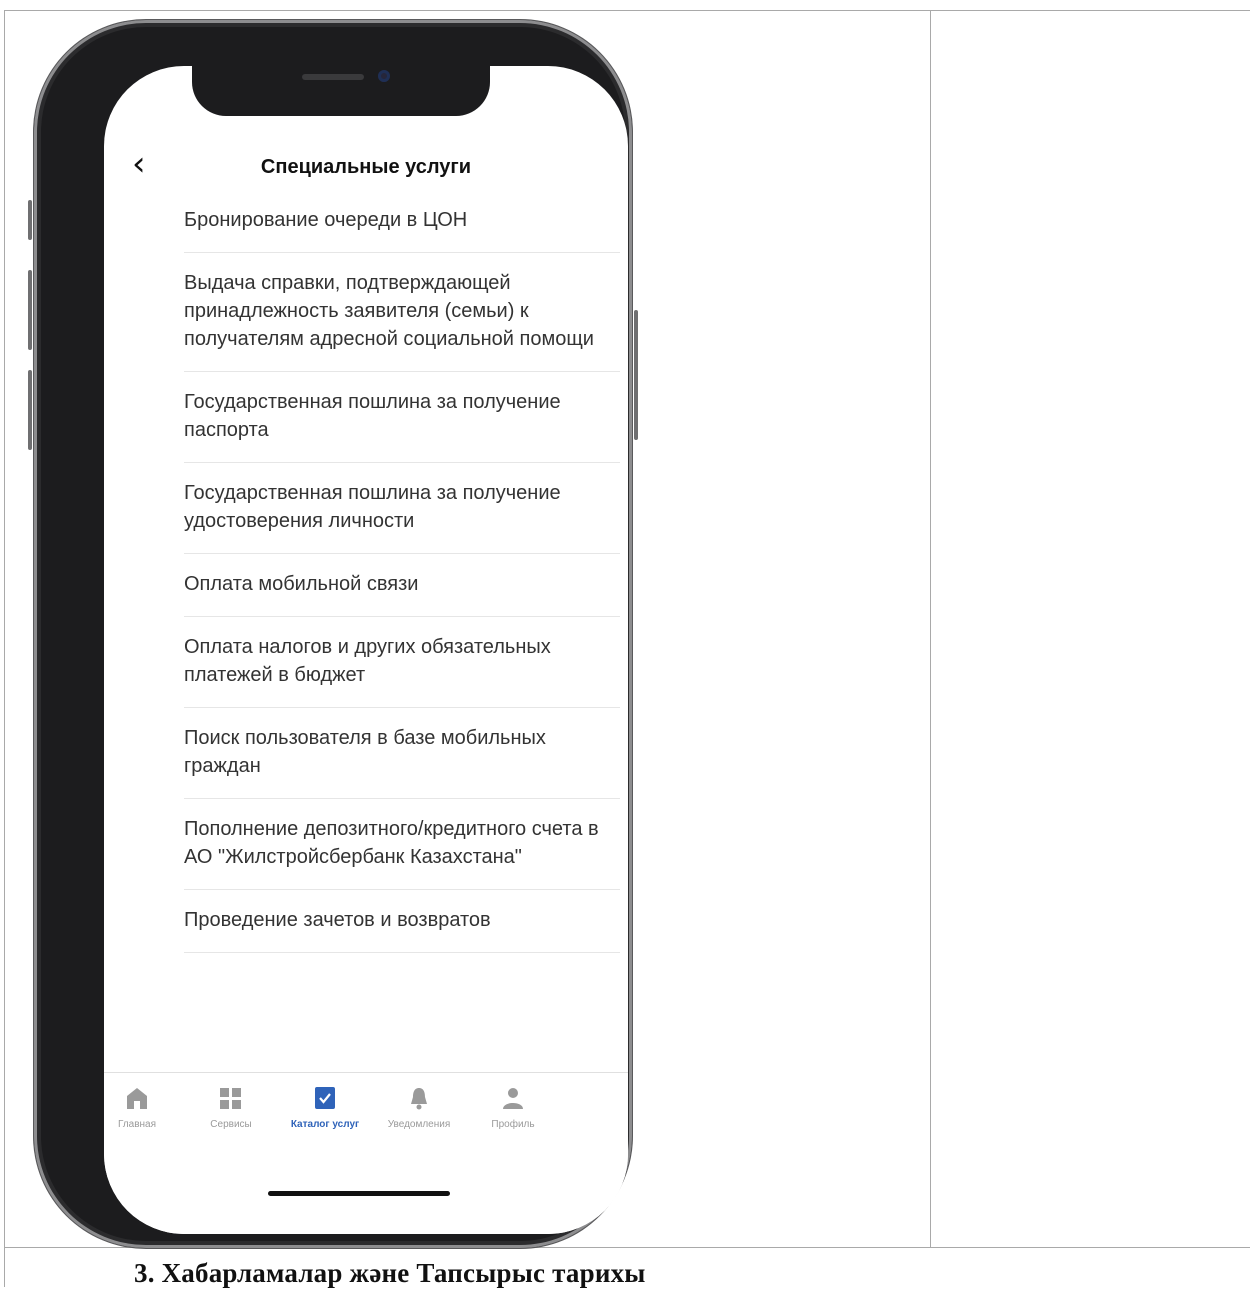 This screenshot has width=1252, height=1289. Describe the element at coordinates (419, 1124) in the screenshot. I see `tab-label: Уведомления` at that location.